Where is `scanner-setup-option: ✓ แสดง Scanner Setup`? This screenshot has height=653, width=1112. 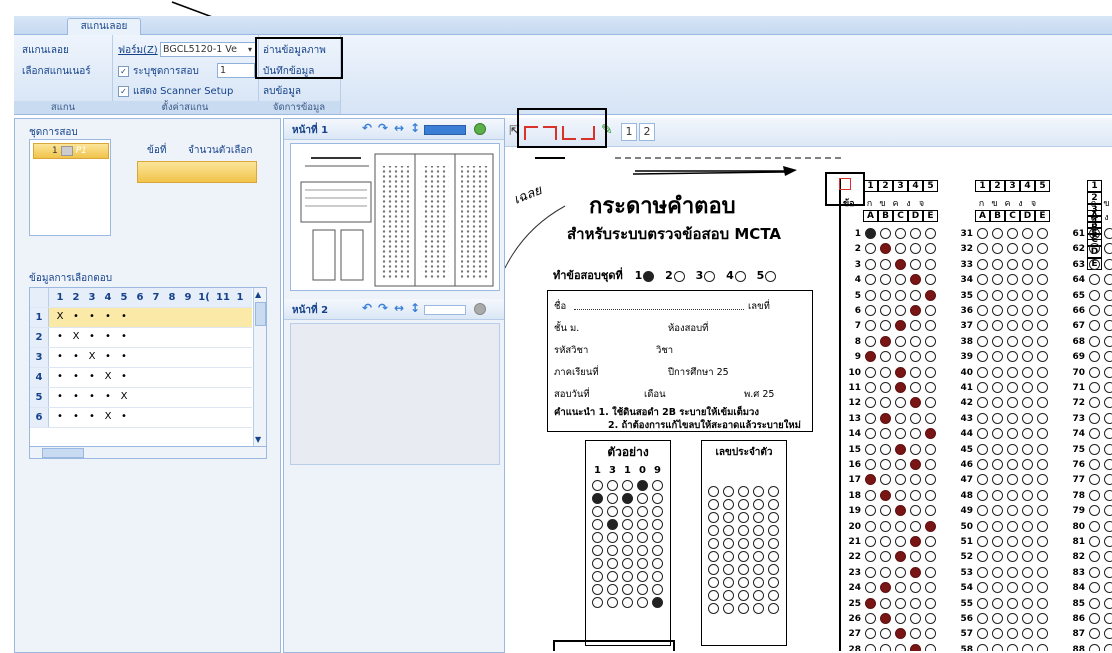
scanner-setup-option: ✓ แสดง Scanner Setup is located at coordinates (175, 91).